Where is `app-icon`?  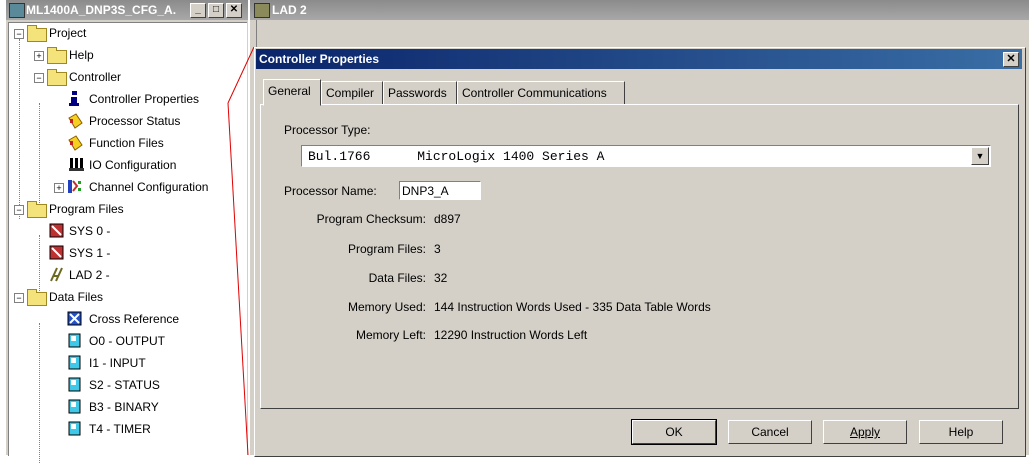 app-icon is located at coordinates (17, 10).